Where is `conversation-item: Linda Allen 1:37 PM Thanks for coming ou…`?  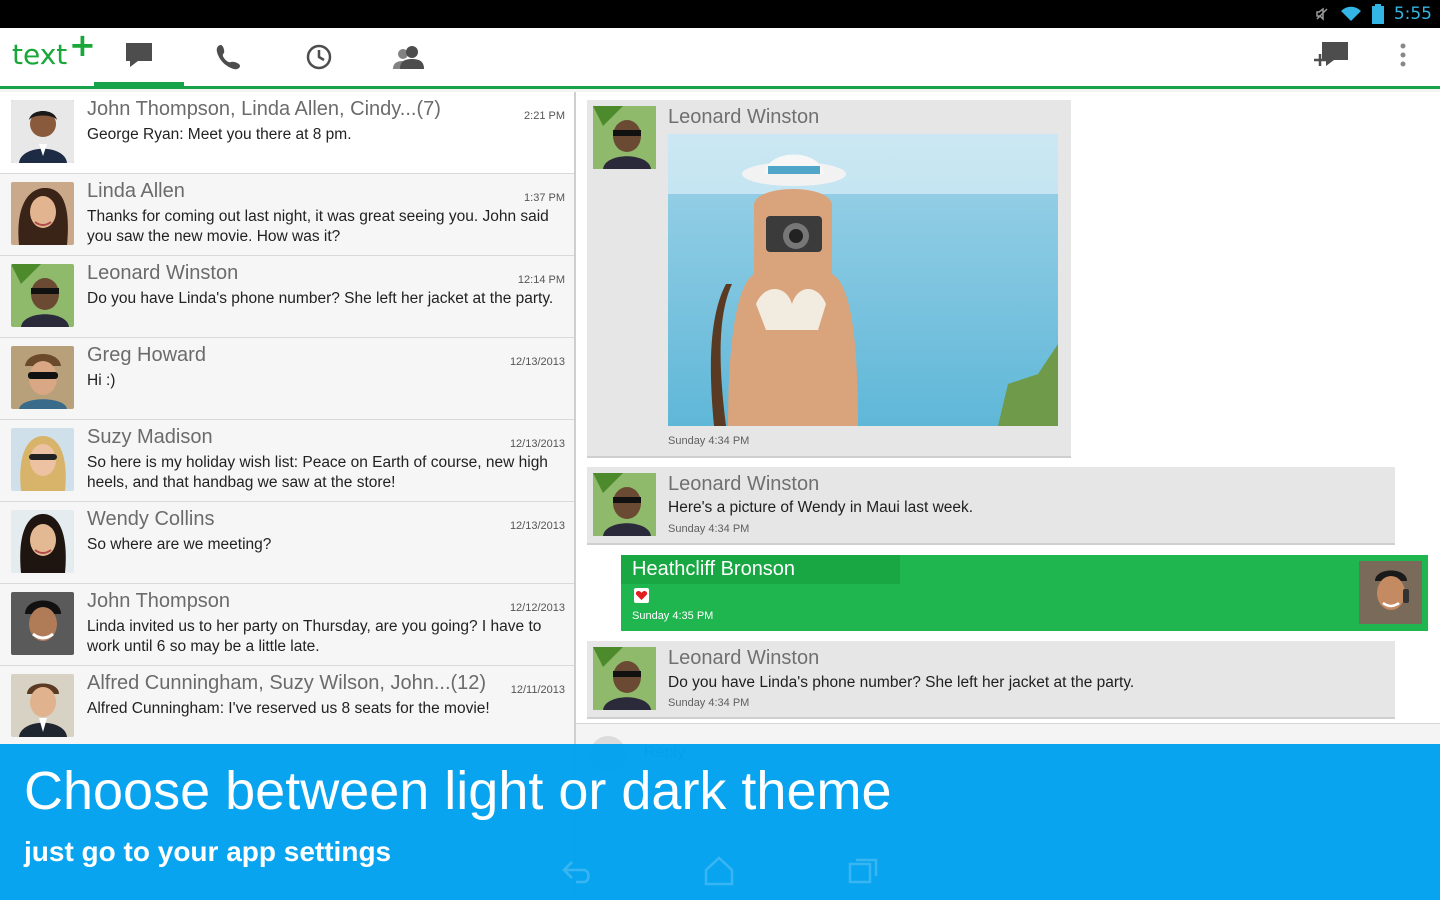
conversation-item: Linda Allen 1:37 PM Thanks for coming ou… is located at coordinates (287, 215).